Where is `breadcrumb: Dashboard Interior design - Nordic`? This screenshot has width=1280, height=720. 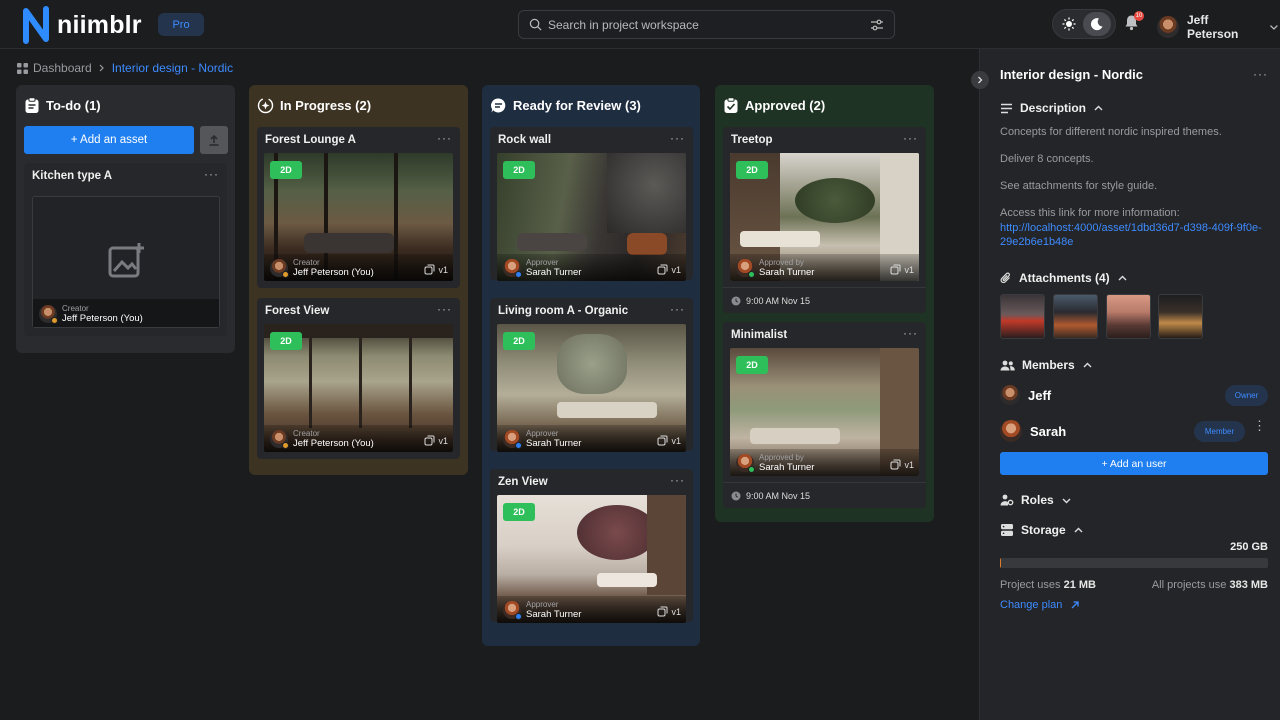
breadcrumb: Dashboard Interior design - Nordic is located at coordinates (125, 68).